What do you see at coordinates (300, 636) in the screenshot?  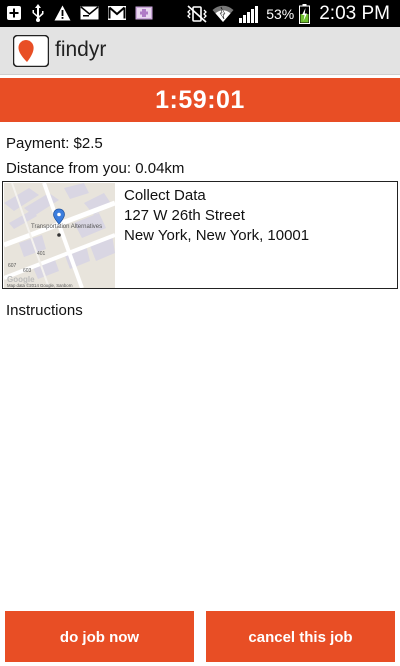 I see `cancel-job-button: cancel this job` at bounding box center [300, 636].